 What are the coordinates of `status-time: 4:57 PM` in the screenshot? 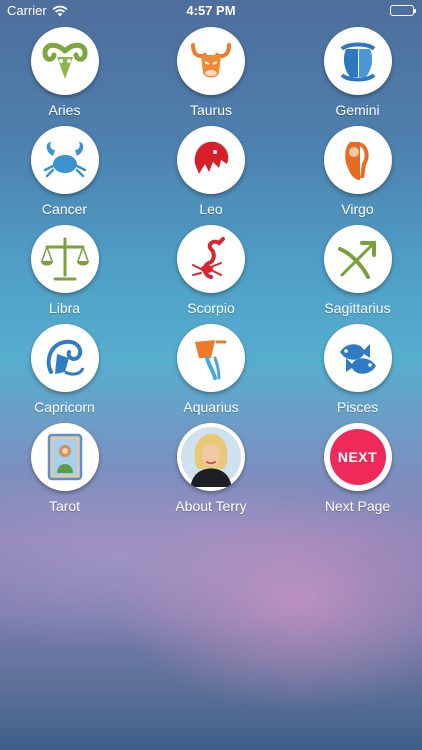 It's located at (211, 10).